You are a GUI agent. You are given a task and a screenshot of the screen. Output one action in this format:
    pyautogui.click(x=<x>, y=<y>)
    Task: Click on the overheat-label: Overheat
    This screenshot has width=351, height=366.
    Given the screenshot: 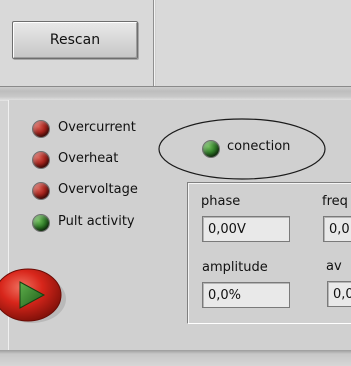 What is the action you would take?
    pyautogui.click(x=88, y=158)
    